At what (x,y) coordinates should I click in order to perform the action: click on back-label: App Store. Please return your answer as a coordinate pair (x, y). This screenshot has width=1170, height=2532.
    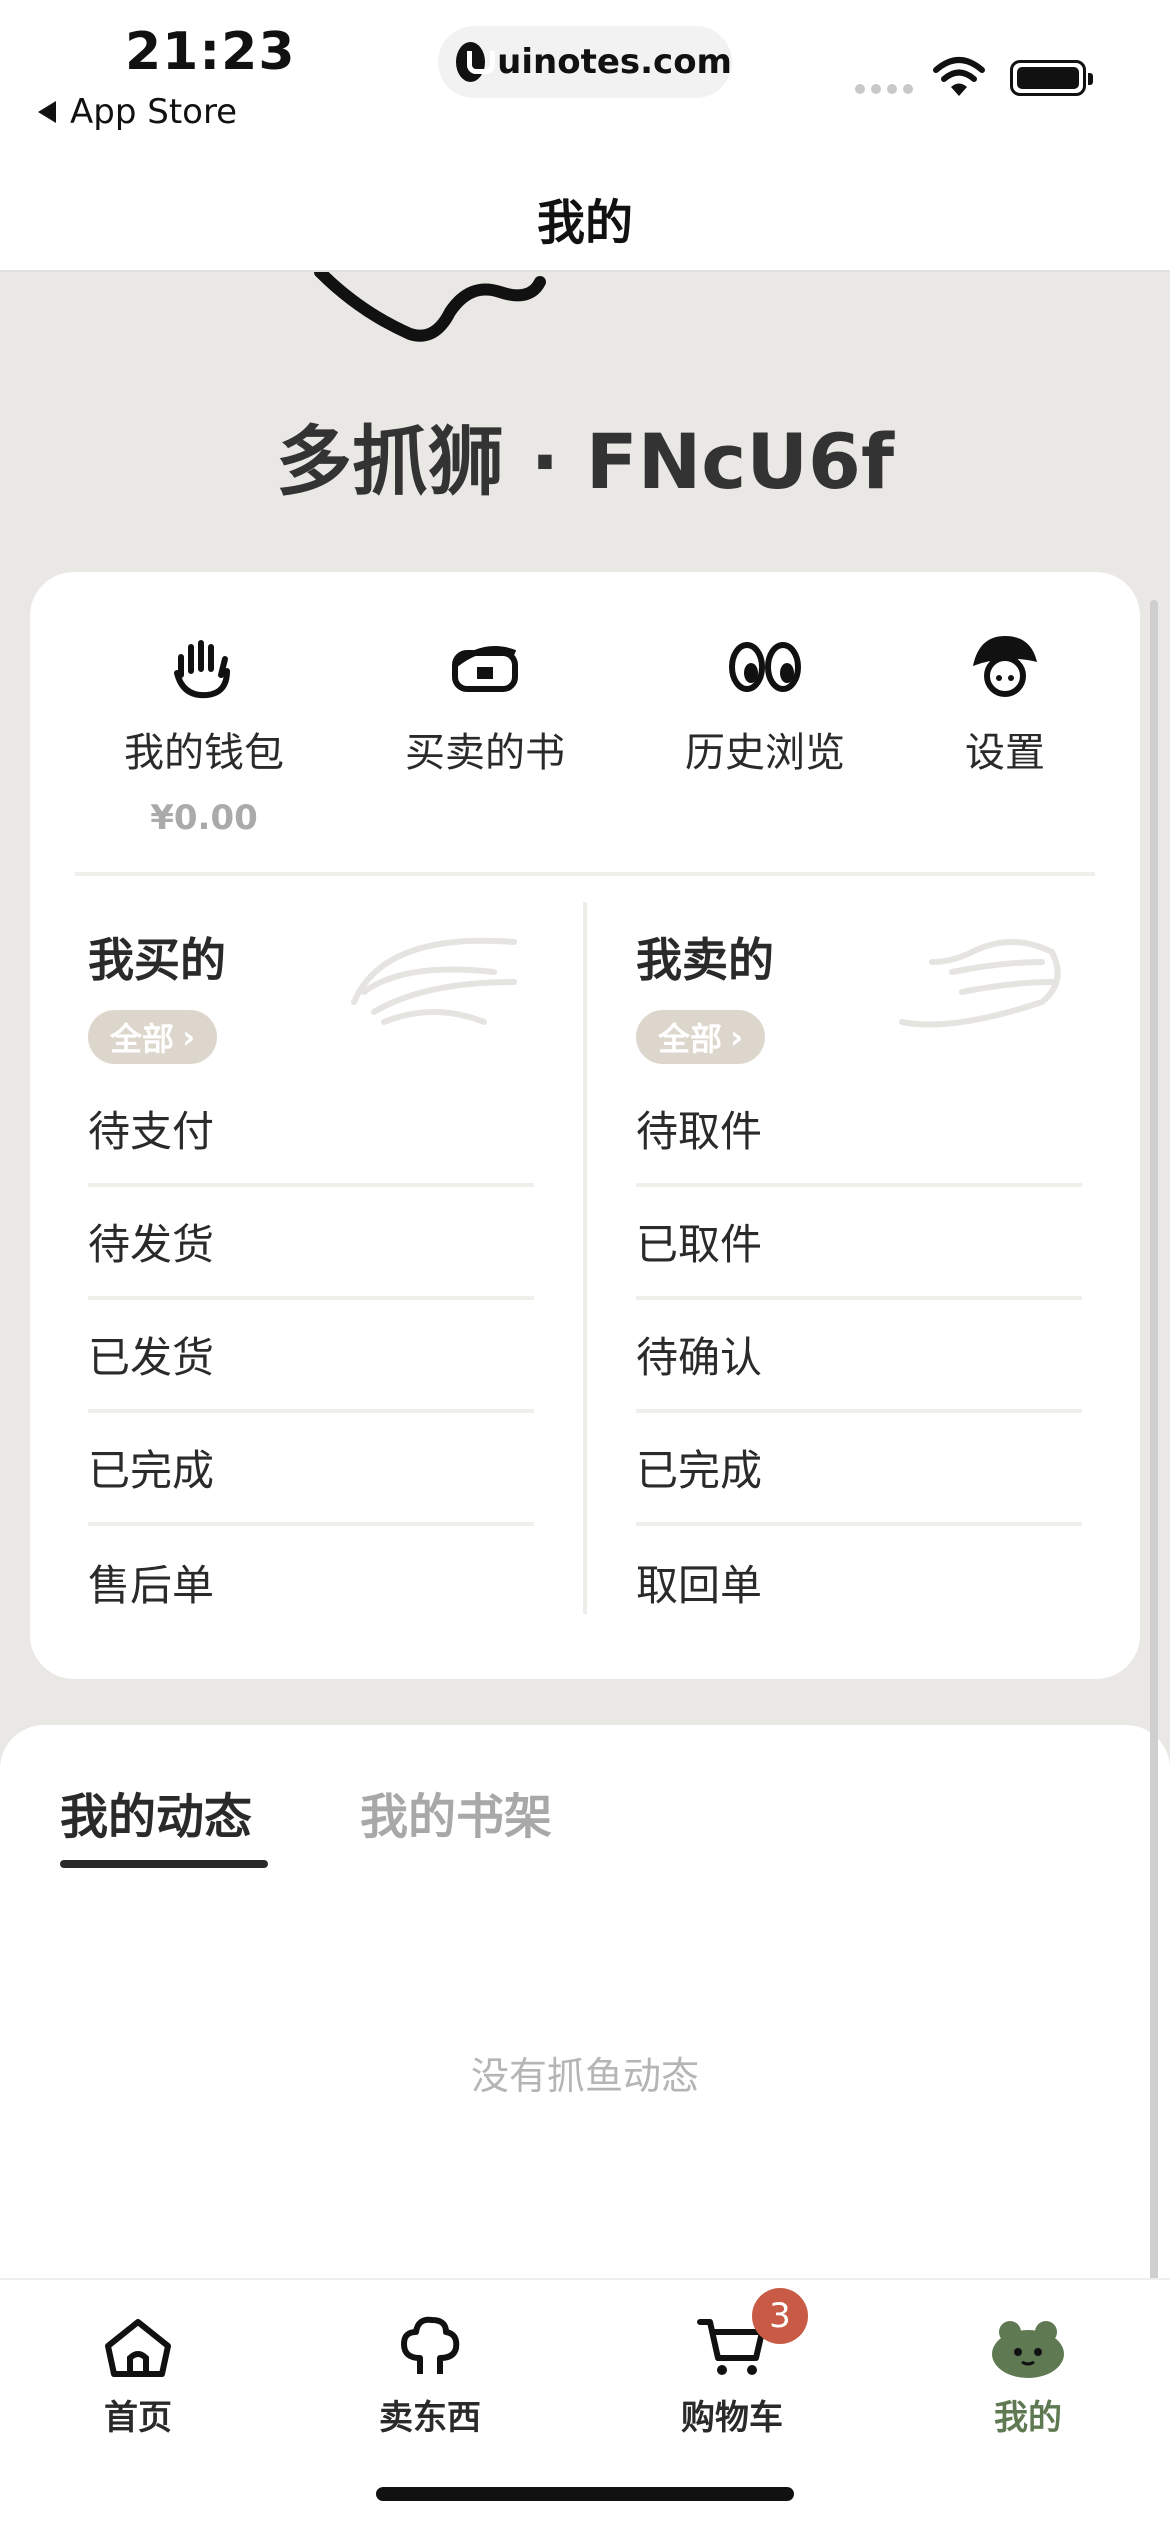
    Looking at the image, I should click on (154, 112).